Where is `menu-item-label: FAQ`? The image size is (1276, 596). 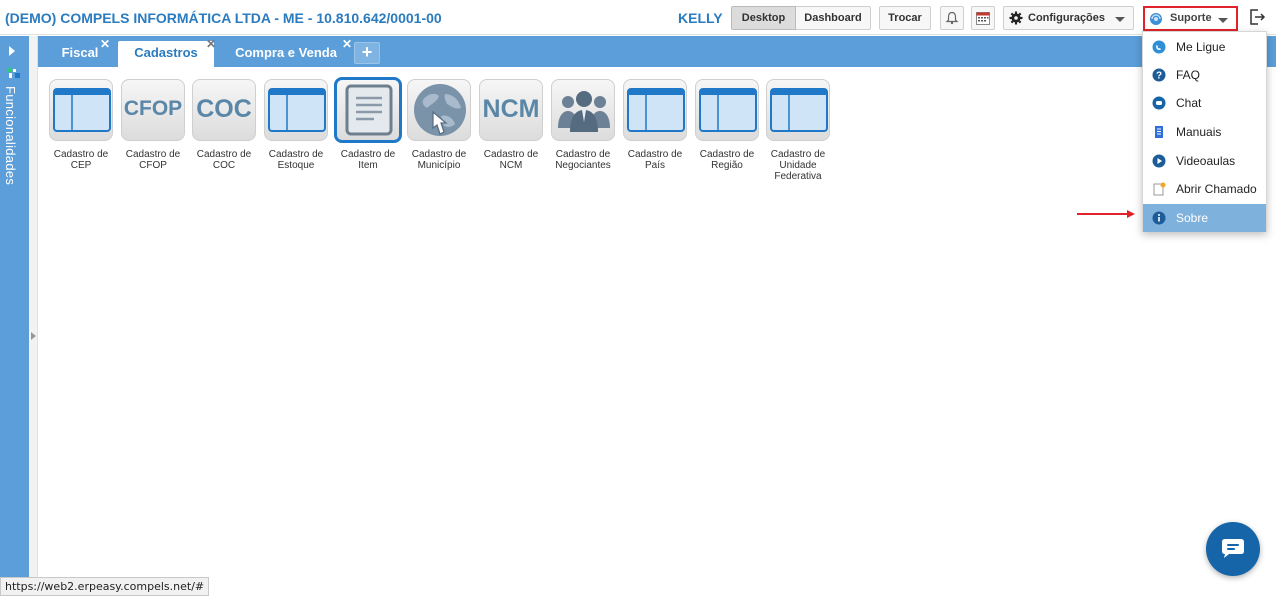
menu-item-label: FAQ is located at coordinates (1188, 75).